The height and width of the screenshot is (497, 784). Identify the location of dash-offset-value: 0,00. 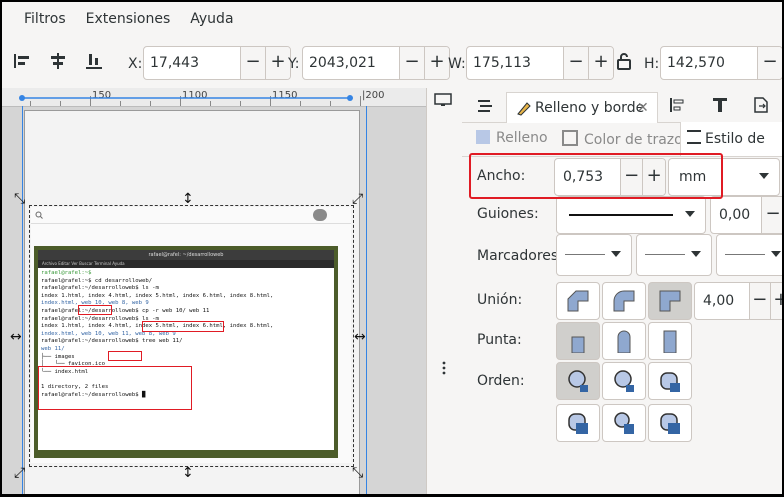
(736, 215).